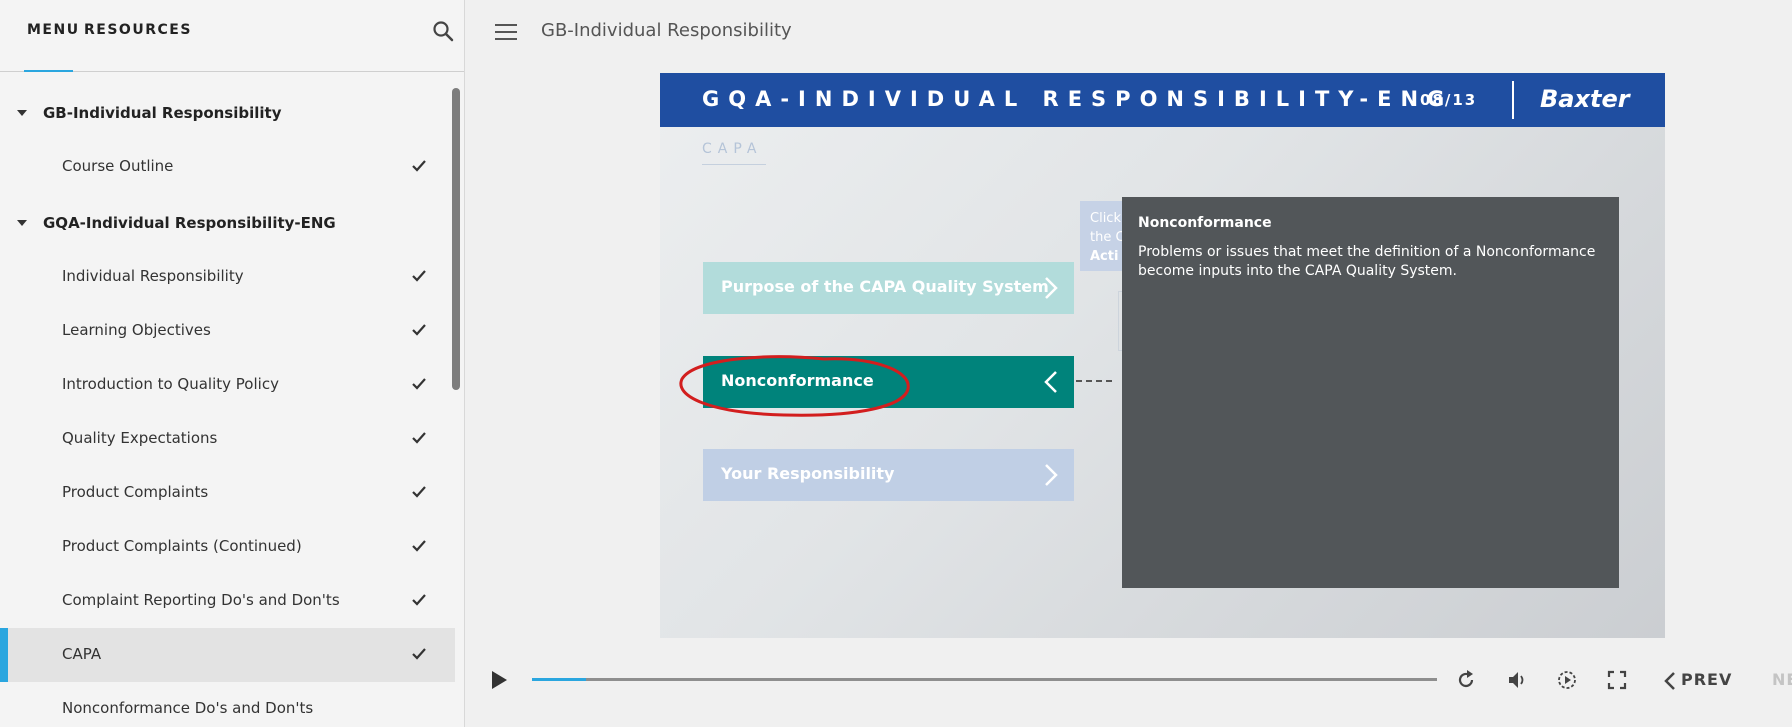 The image size is (1792, 727). I want to click on search-icon, so click(443, 31).